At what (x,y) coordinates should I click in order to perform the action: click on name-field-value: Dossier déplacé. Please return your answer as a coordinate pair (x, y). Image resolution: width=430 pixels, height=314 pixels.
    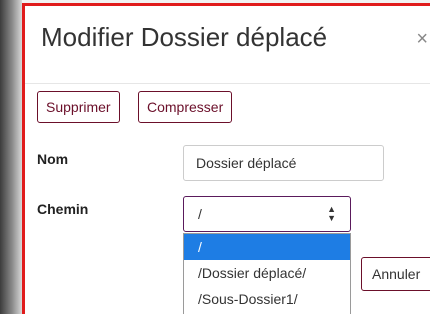
    Looking at the image, I should click on (246, 163).